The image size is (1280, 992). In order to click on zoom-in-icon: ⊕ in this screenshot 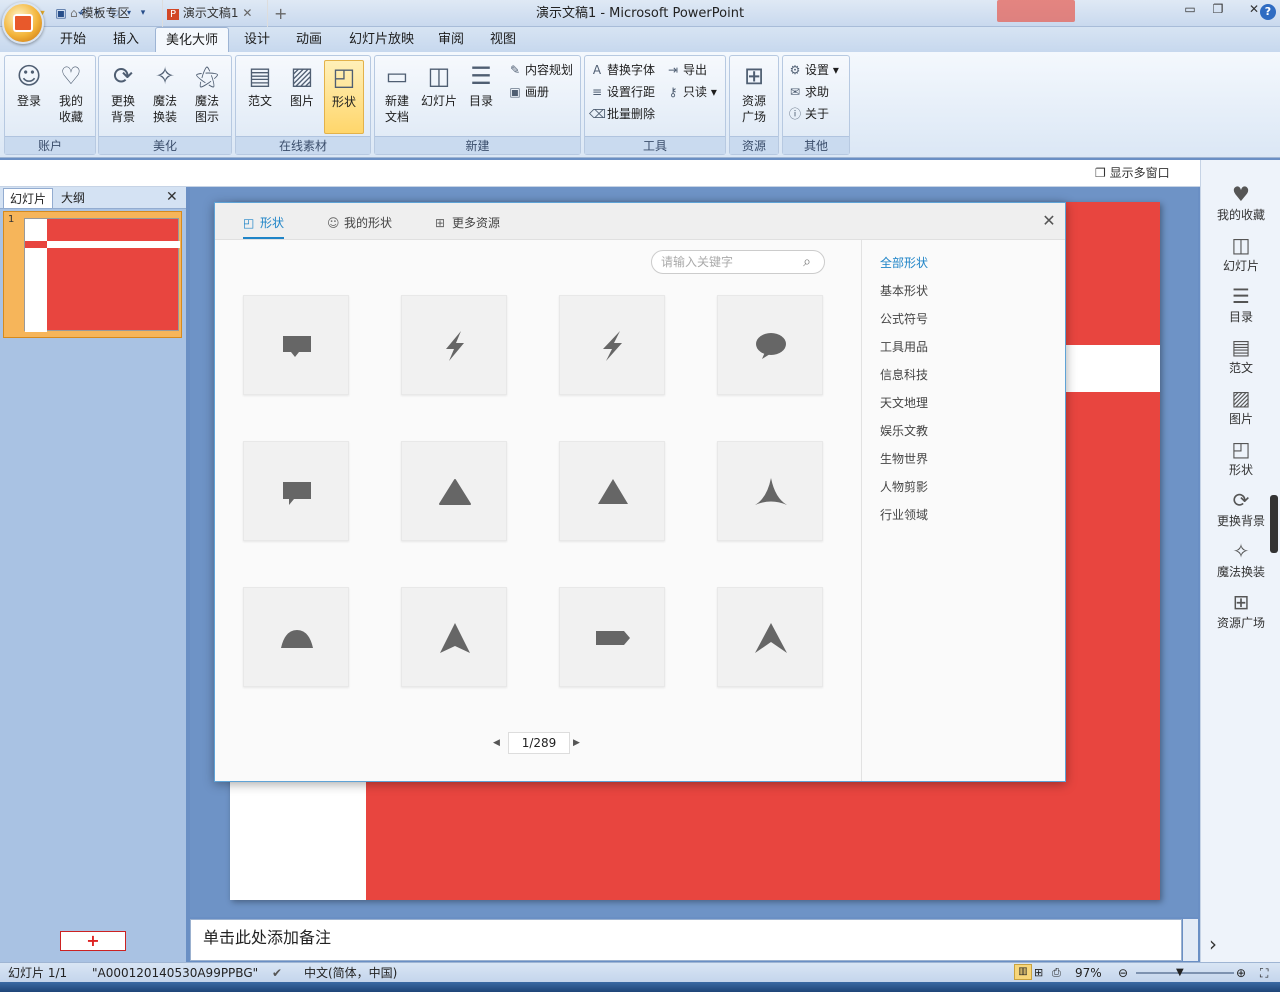, I will do `click(1241, 973)`.